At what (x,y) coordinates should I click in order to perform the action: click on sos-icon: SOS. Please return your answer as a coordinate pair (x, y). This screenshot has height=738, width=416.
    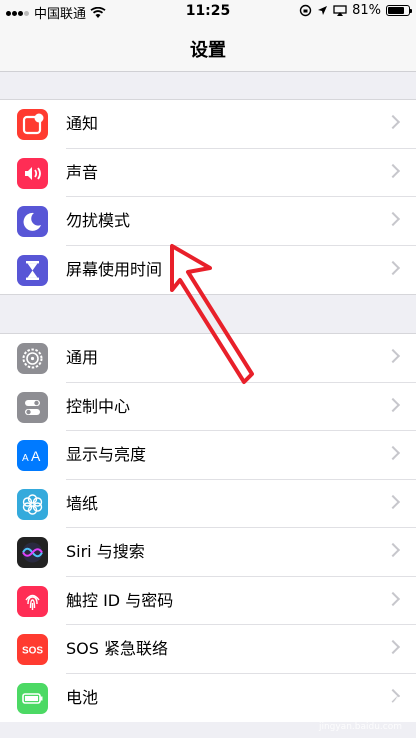
    Looking at the image, I should click on (32, 649).